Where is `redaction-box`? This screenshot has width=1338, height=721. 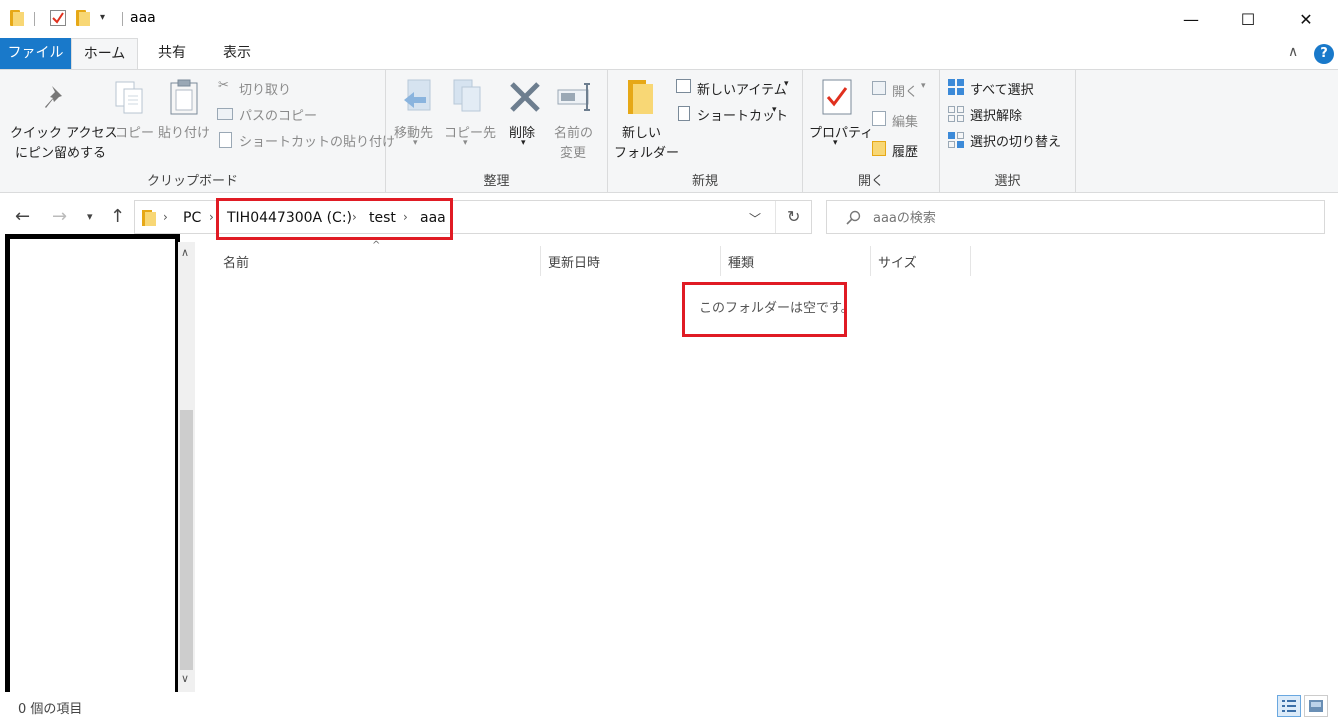 redaction-box is located at coordinates (92, 467).